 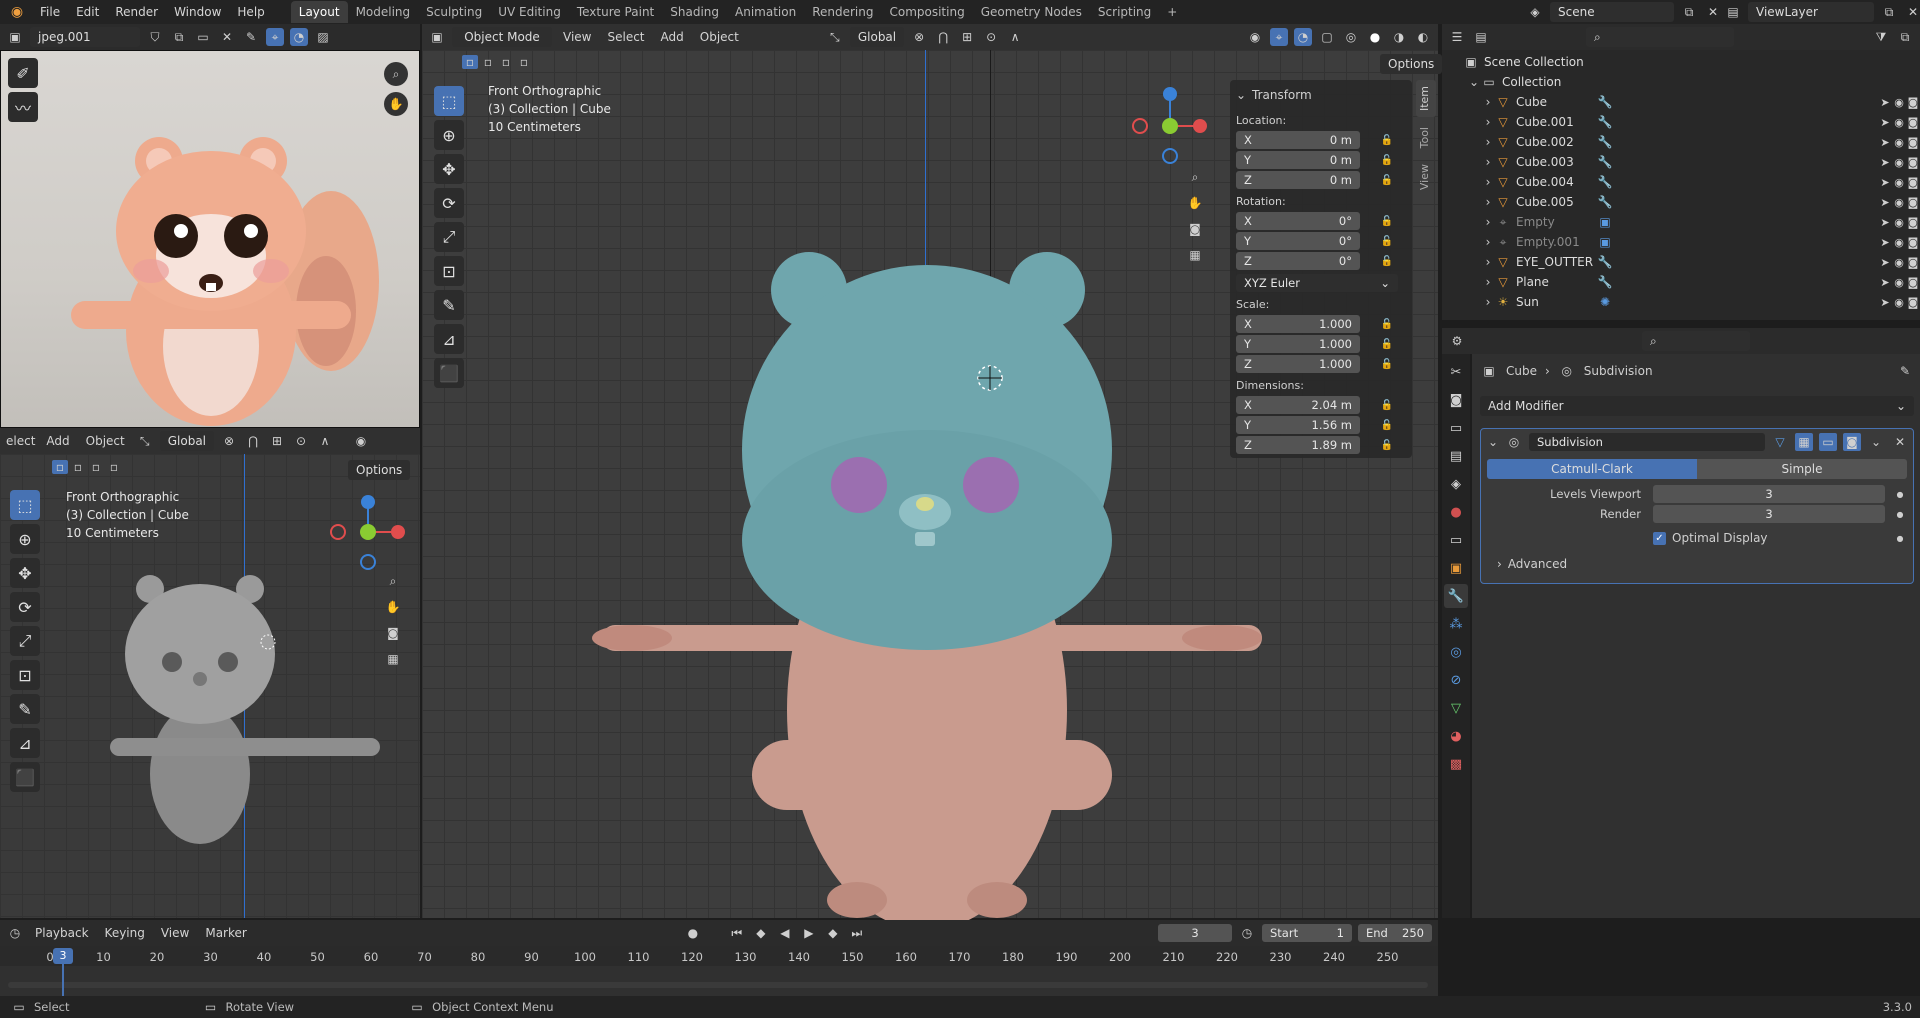 What do you see at coordinates (833, 933) in the screenshot?
I see `next-keyframe-icon: ◆` at bounding box center [833, 933].